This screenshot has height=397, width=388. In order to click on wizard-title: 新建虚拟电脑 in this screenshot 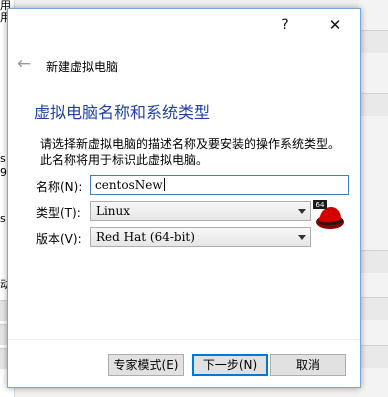, I will do `click(82, 67)`.